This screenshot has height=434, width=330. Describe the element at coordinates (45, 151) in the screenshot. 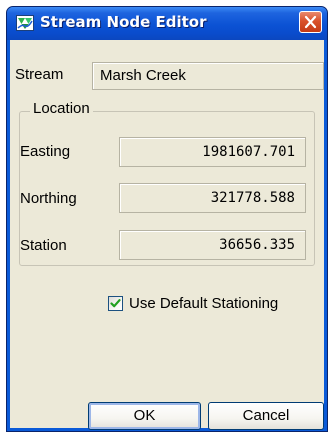

I see `easting-label: Easting` at that location.